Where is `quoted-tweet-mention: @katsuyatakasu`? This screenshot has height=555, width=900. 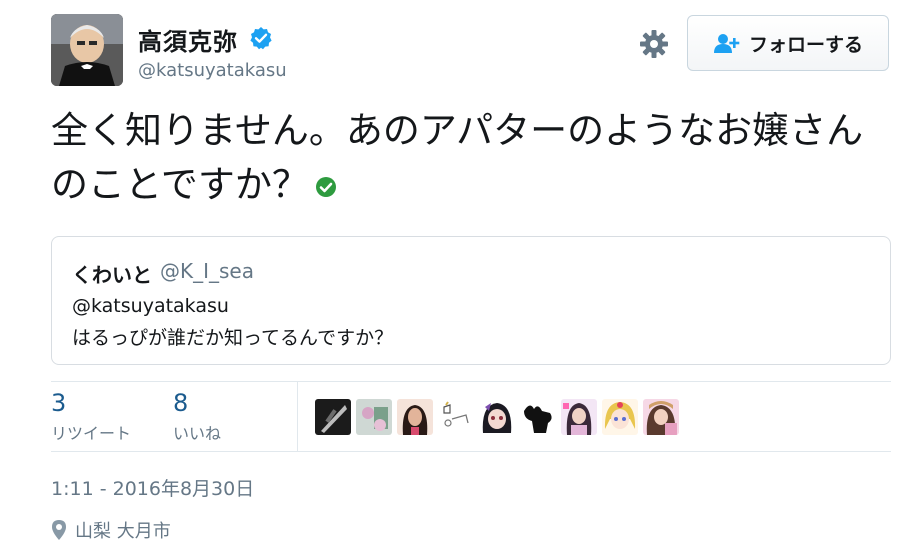 quoted-tweet-mention: @katsuyatakasu is located at coordinates (150, 306).